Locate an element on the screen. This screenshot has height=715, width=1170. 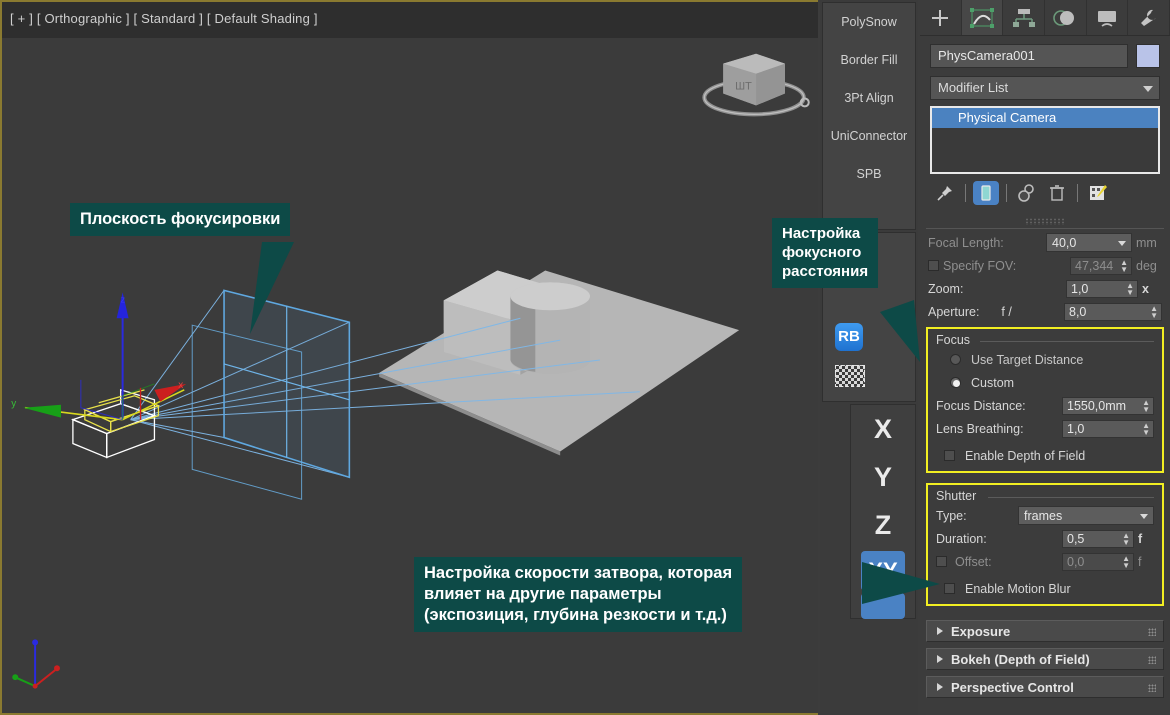
axis-constraint-x: X is located at coordinates (883, 429).